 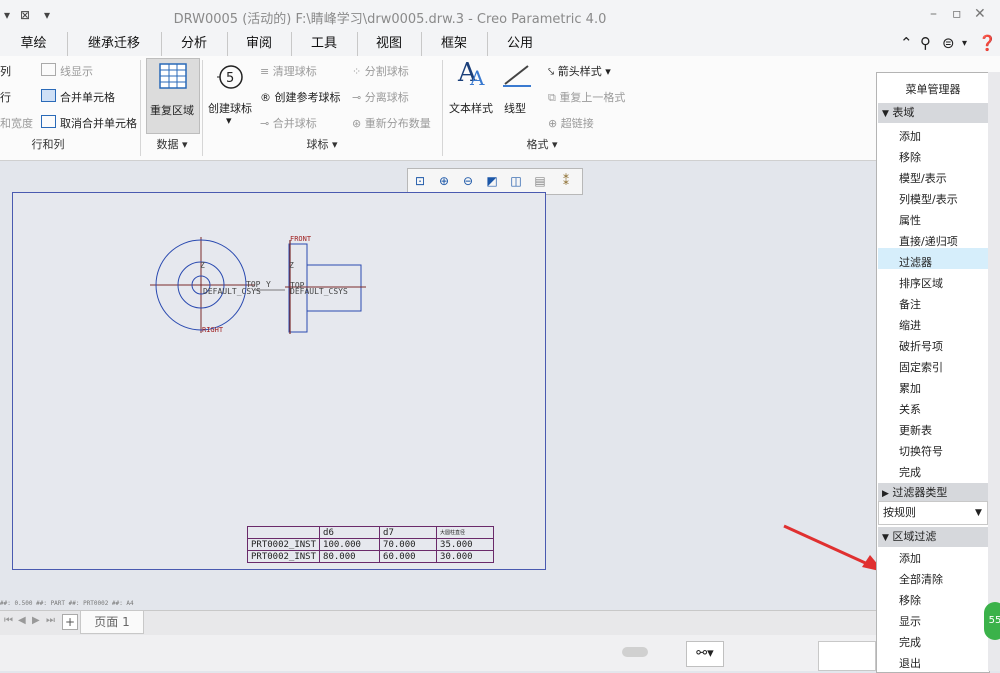 What do you see at coordinates (8, 620) in the screenshot?
I see `page-nav-first-icon: ⏮` at bounding box center [8, 620].